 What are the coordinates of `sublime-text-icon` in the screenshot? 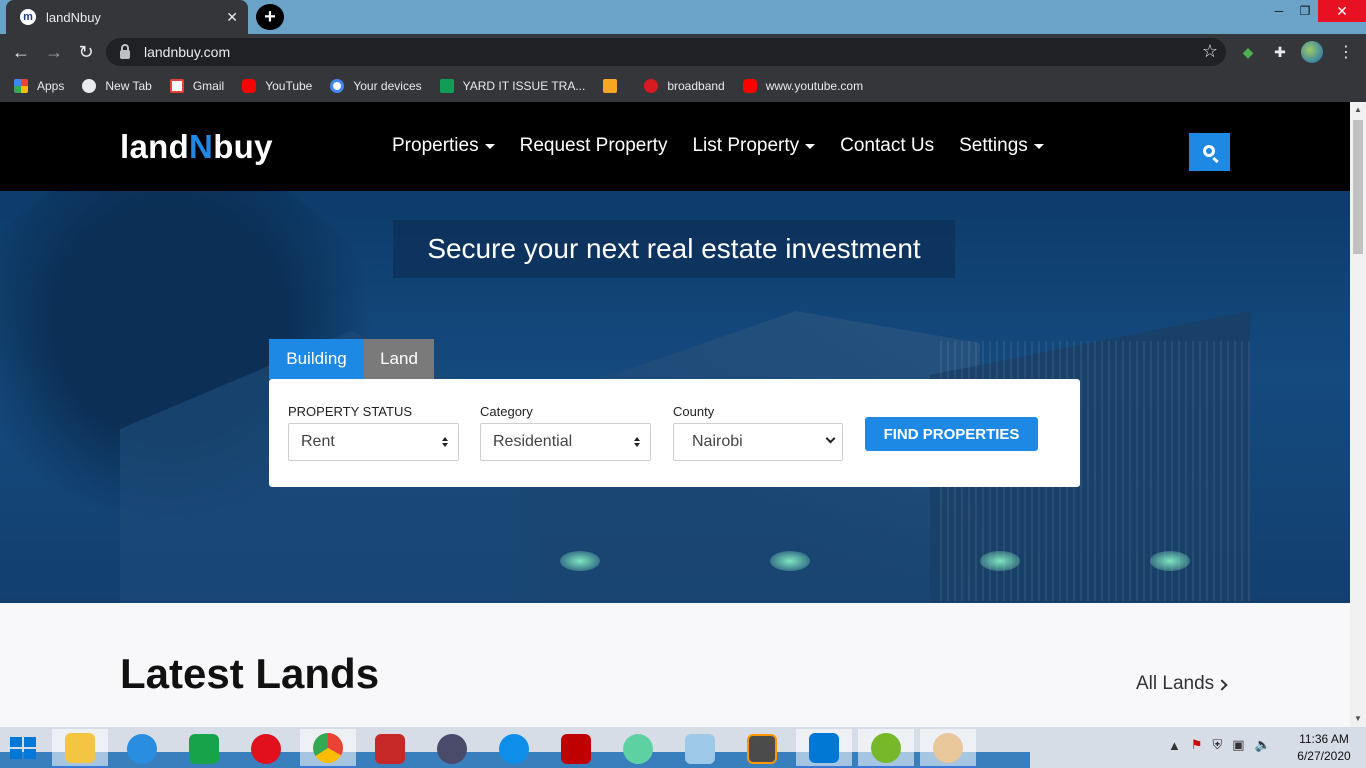 It's located at (762, 748).